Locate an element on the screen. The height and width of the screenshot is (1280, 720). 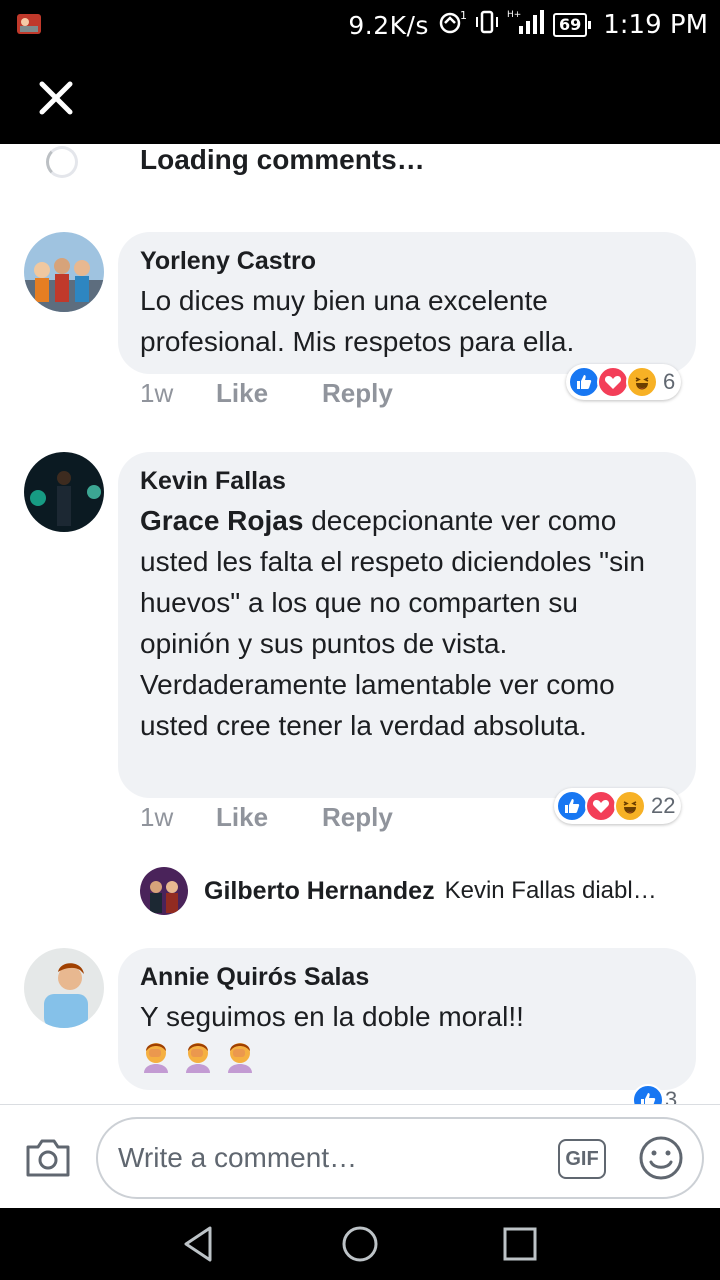
smiley-icon is located at coordinates (661, 1158).